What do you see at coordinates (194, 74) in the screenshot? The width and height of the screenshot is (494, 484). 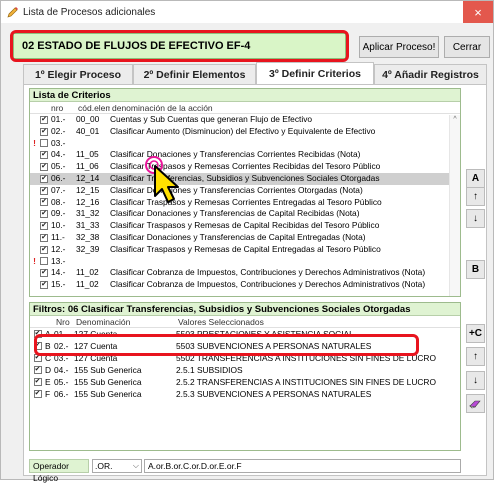 I see `tab-definir-elementos: 2º Definir Elementos` at bounding box center [194, 74].